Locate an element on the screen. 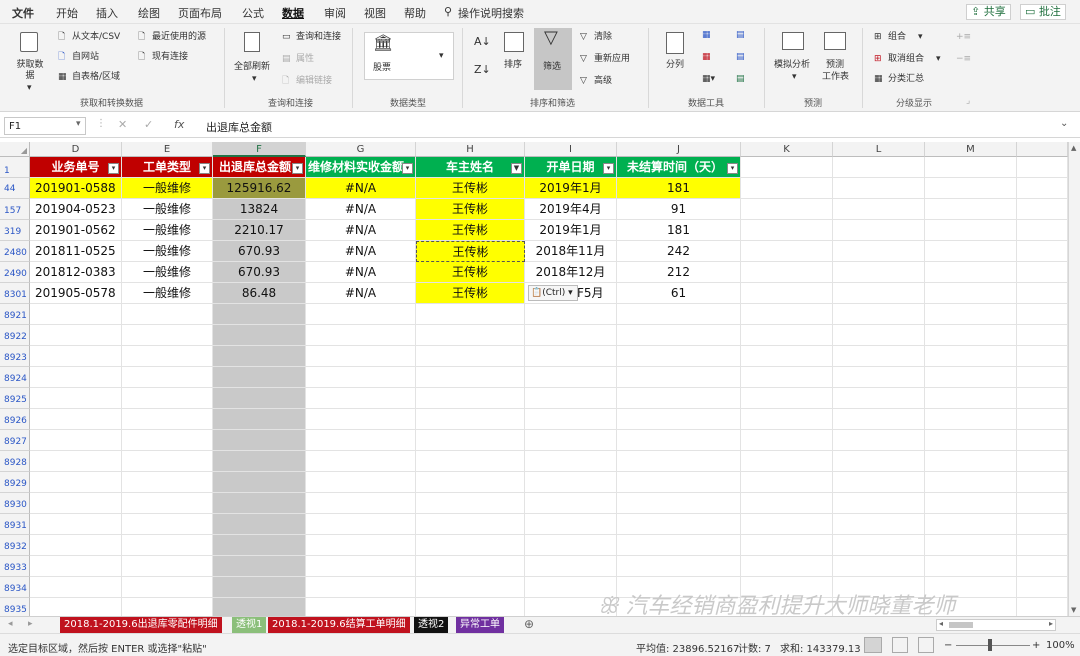  table-cell: 61 is located at coordinates (679, 293).